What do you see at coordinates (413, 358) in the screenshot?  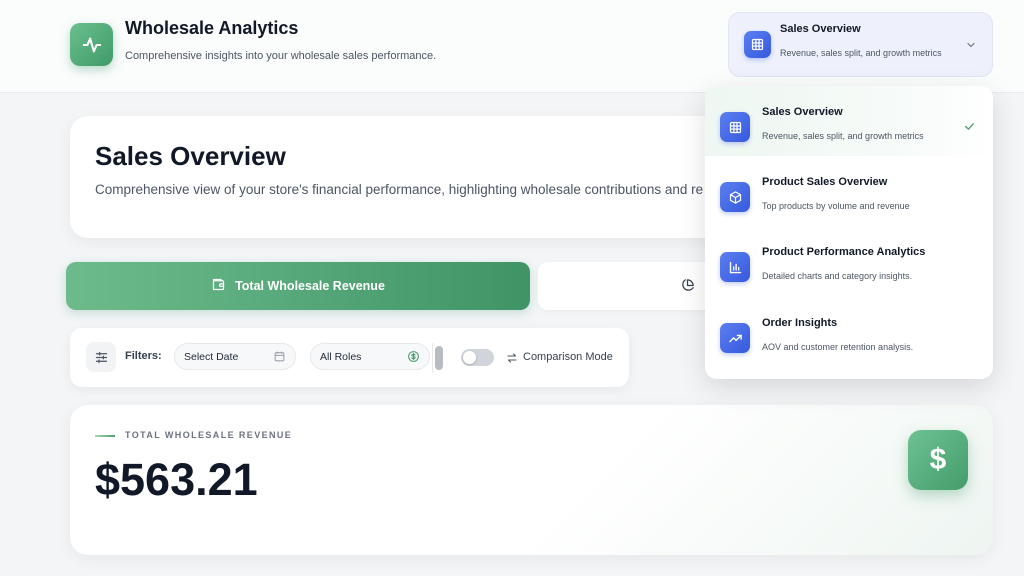 I see `dollar-circle-icon` at bounding box center [413, 358].